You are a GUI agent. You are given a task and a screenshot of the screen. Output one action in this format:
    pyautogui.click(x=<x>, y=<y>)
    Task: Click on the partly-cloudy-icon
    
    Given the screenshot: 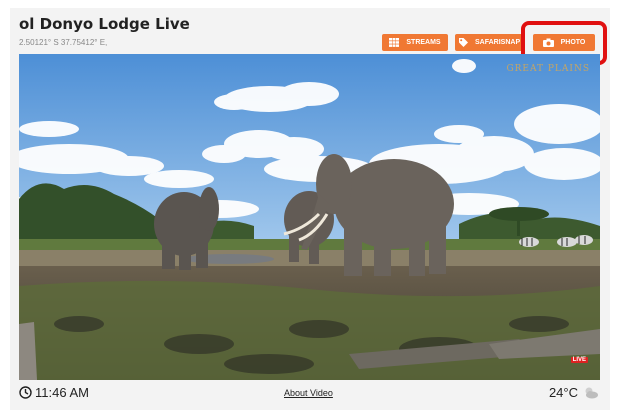 What is the action you would take?
    pyautogui.click(x=591, y=393)
    